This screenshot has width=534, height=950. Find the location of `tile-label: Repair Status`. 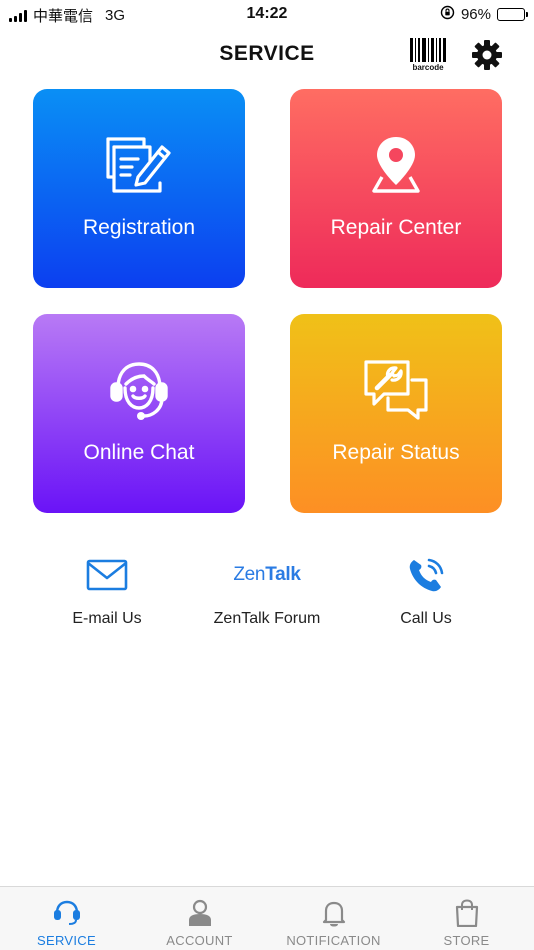

tile-label: Repair Status is located at coordinates (396, 452).